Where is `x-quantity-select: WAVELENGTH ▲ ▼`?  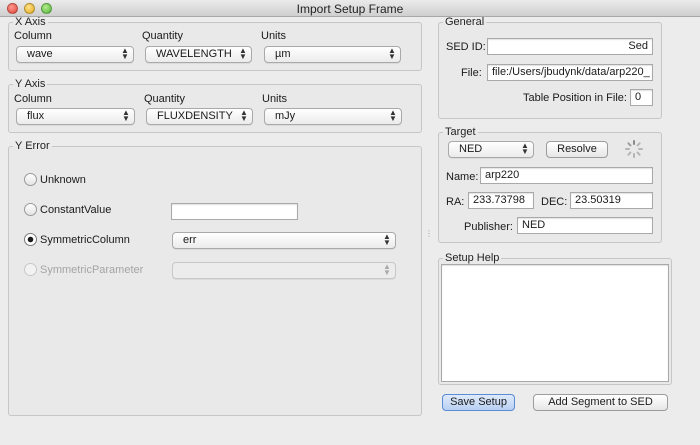
x-quantity-select: WAVELENGTH ▲ ▼ is located at coordinates (198, 54).